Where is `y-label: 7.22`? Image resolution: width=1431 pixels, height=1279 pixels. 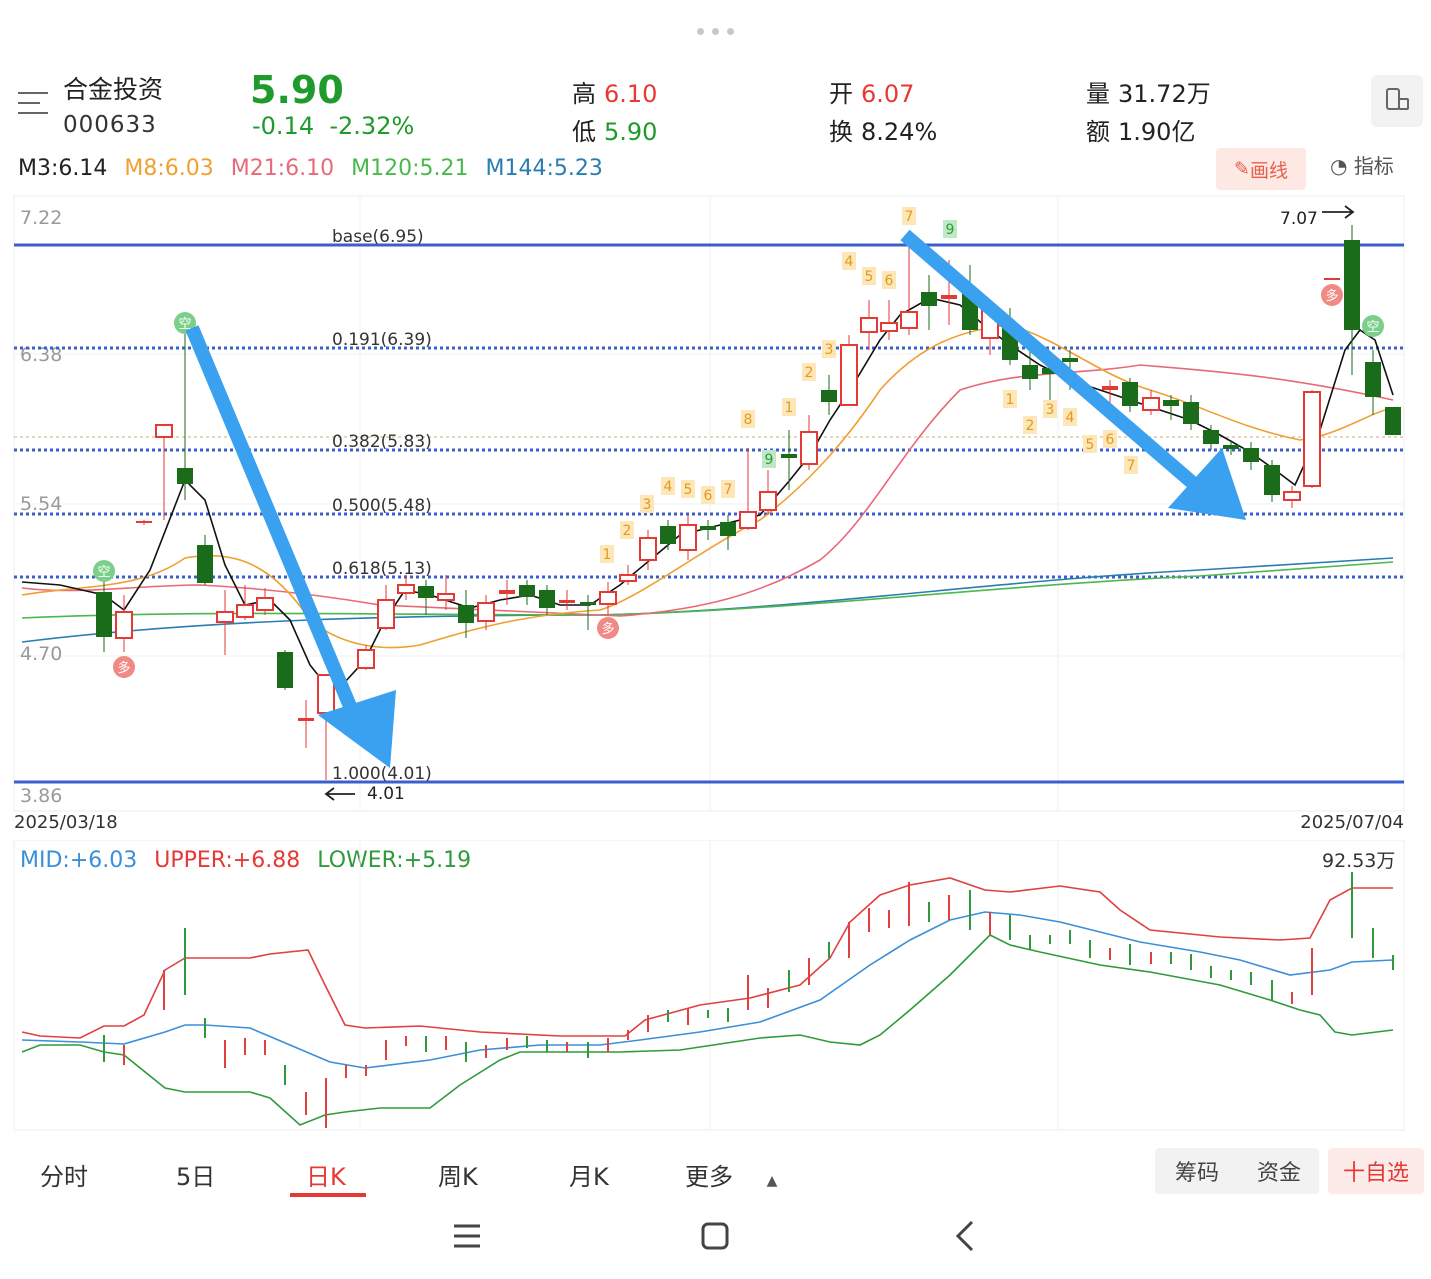 y-label: 7.22 is located at coordinates (41, 218).